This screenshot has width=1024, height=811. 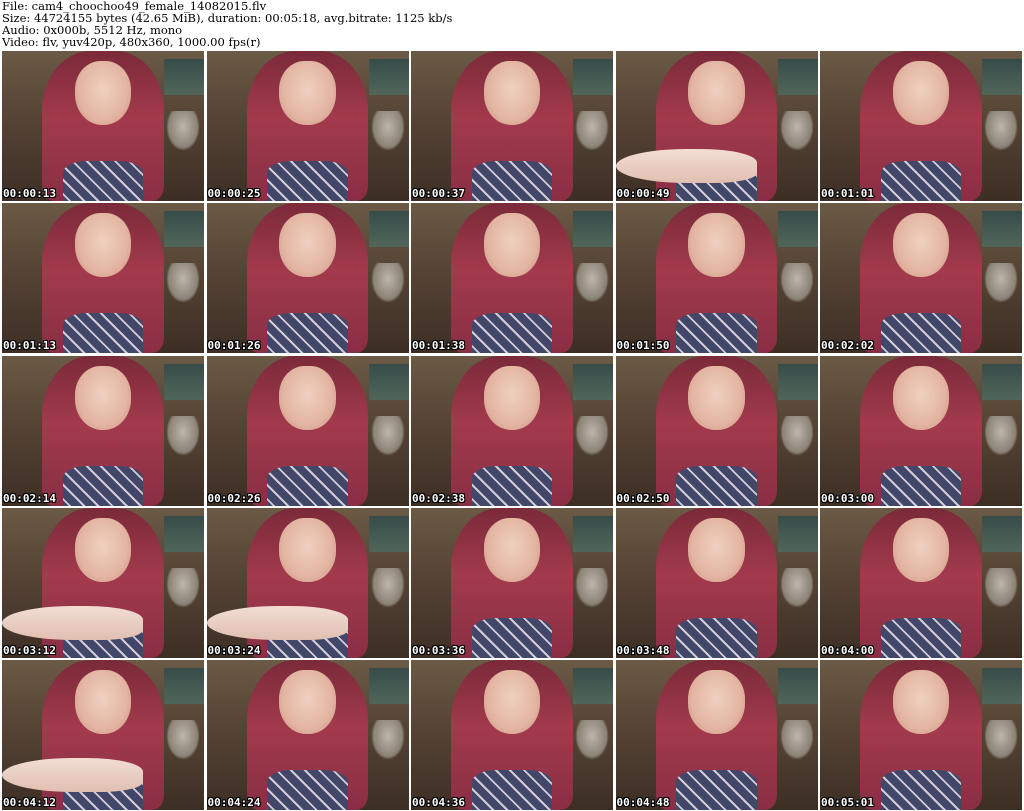 I want to click on thumbnail-timestamp: 00:04:36, so click(x=438, y=802).